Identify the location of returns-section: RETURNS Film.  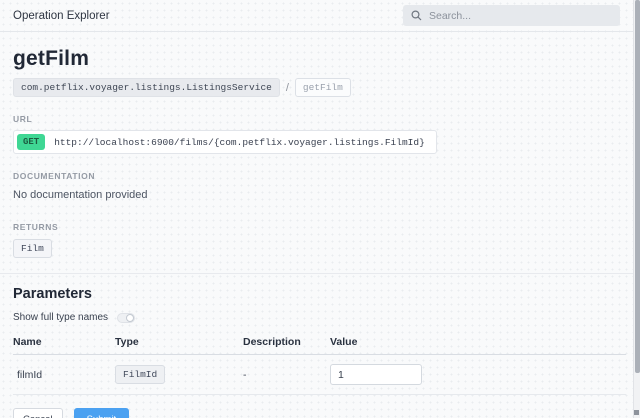
(319, 240).